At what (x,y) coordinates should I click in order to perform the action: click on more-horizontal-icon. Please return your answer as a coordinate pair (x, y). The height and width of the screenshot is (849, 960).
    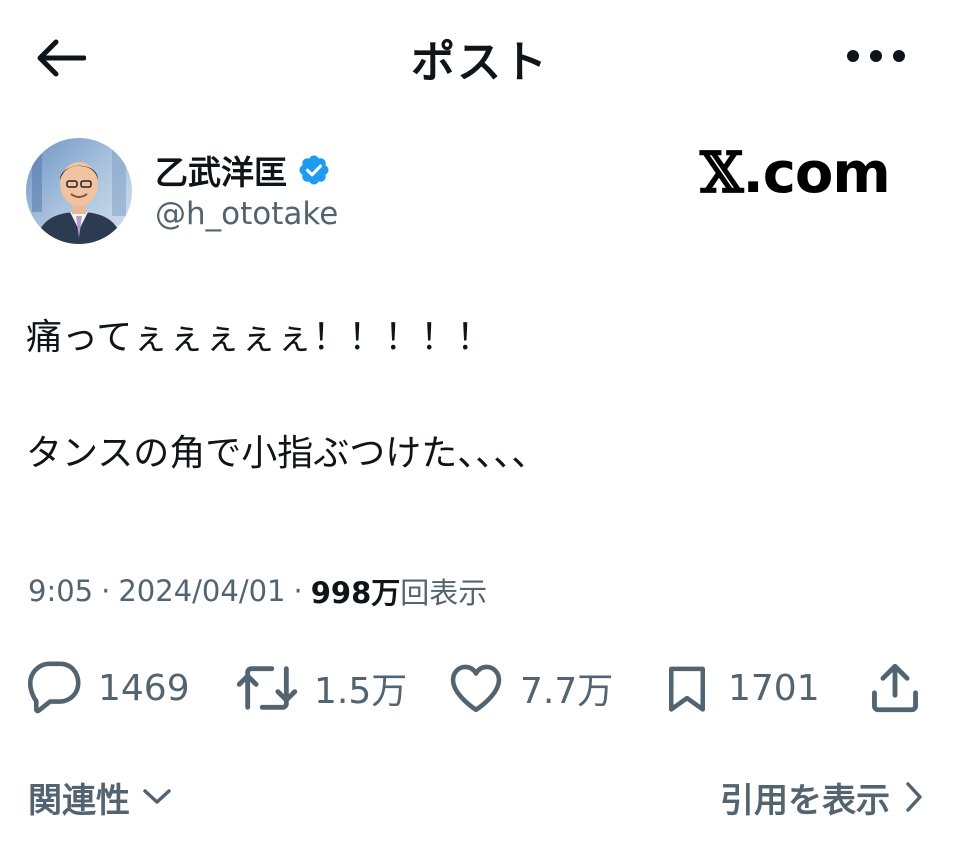
    Looking at the image, I should click on (876, 56).